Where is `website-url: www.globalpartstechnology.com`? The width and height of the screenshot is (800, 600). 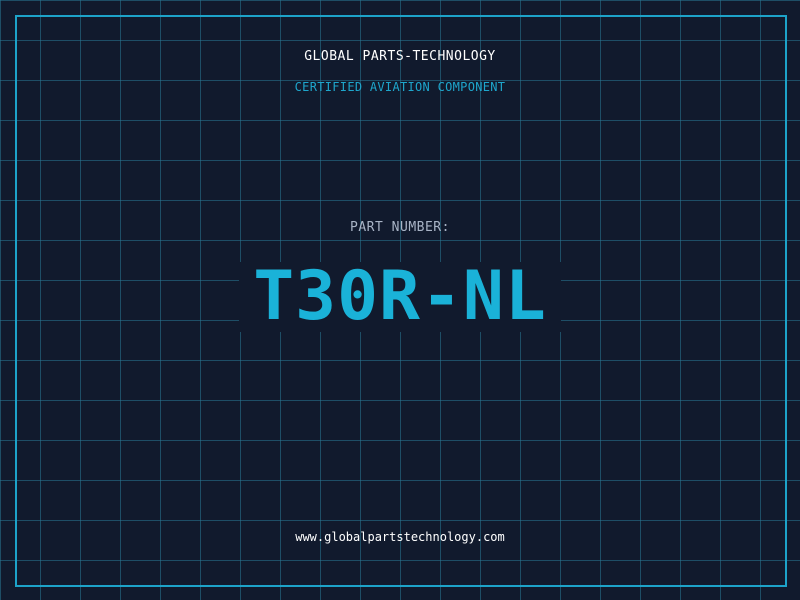 website-url: www.globalpartstechnology.com is located at coordinates (400, 537).